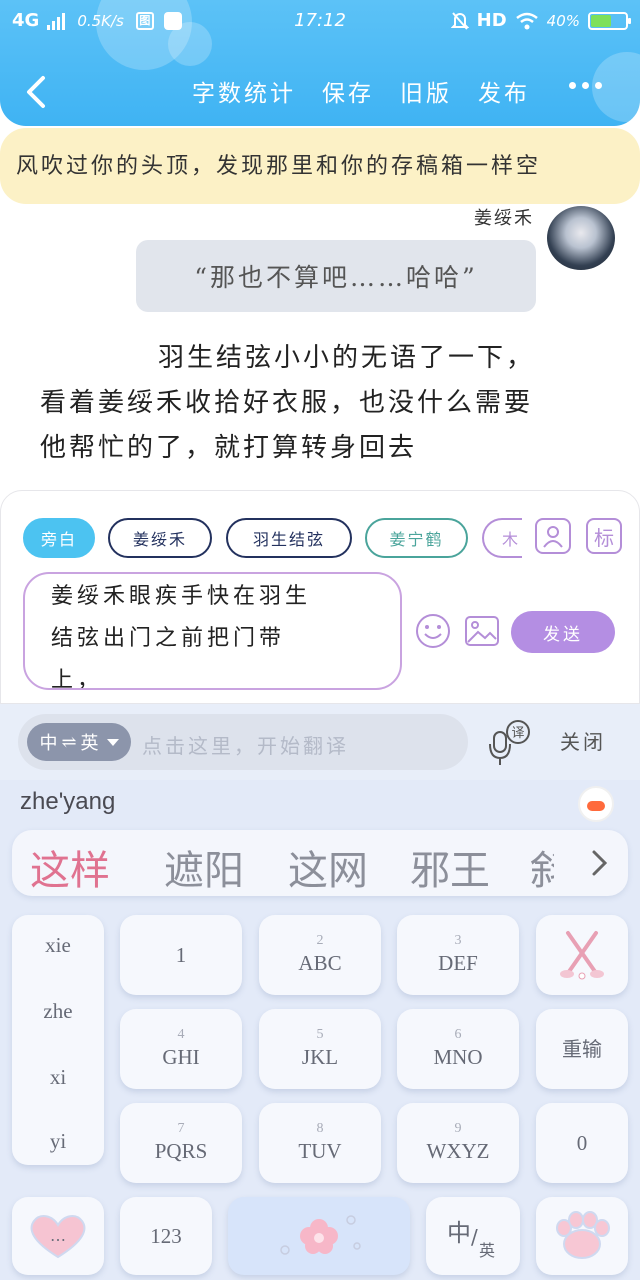  I want to click on key-main: 0, so click(582, 1143).